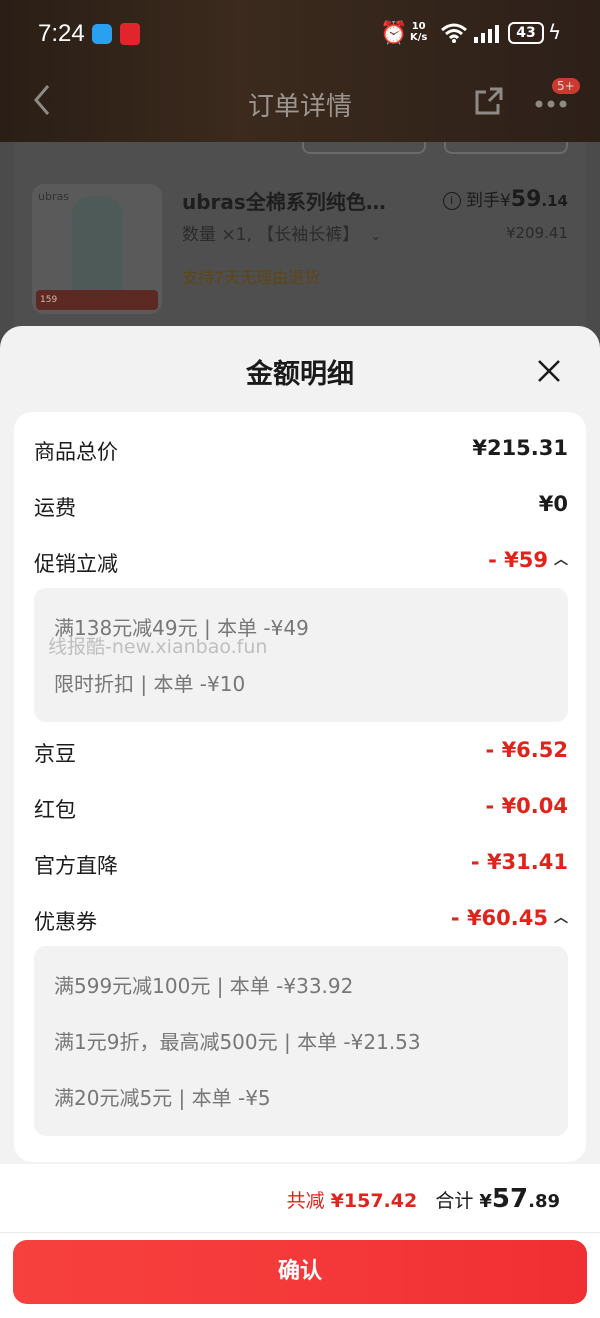  Describe the element at coordinates (555, 32) in the screenshot. I see `charging-icon: ϟ` at that location.